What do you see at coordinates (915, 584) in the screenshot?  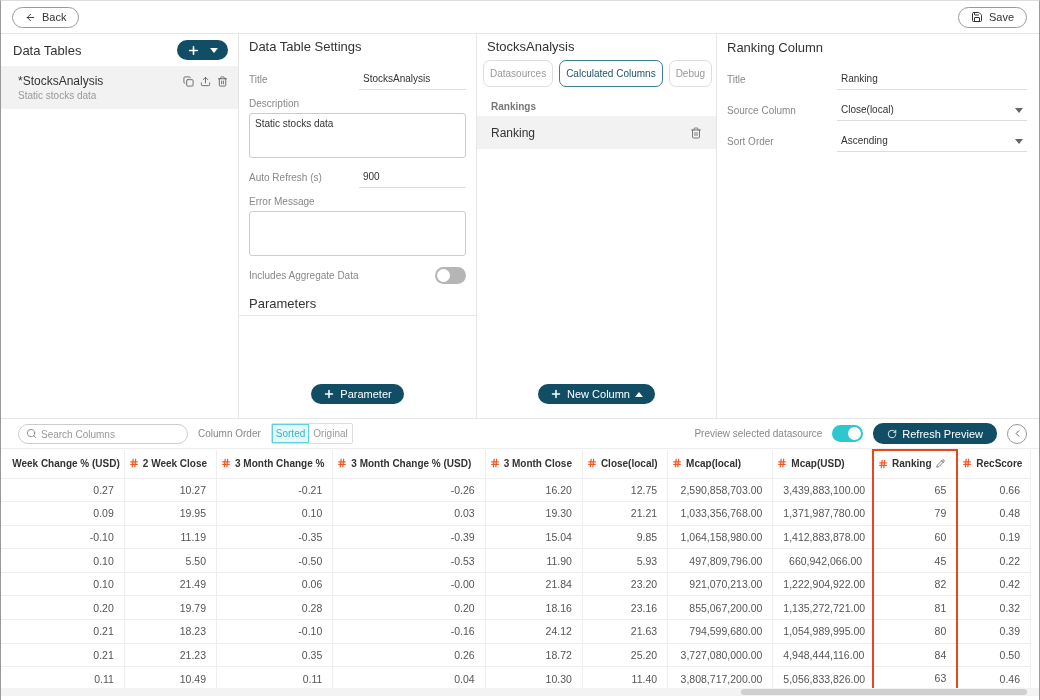 I see `table-cell: 82` at bounding box center [915, 584].